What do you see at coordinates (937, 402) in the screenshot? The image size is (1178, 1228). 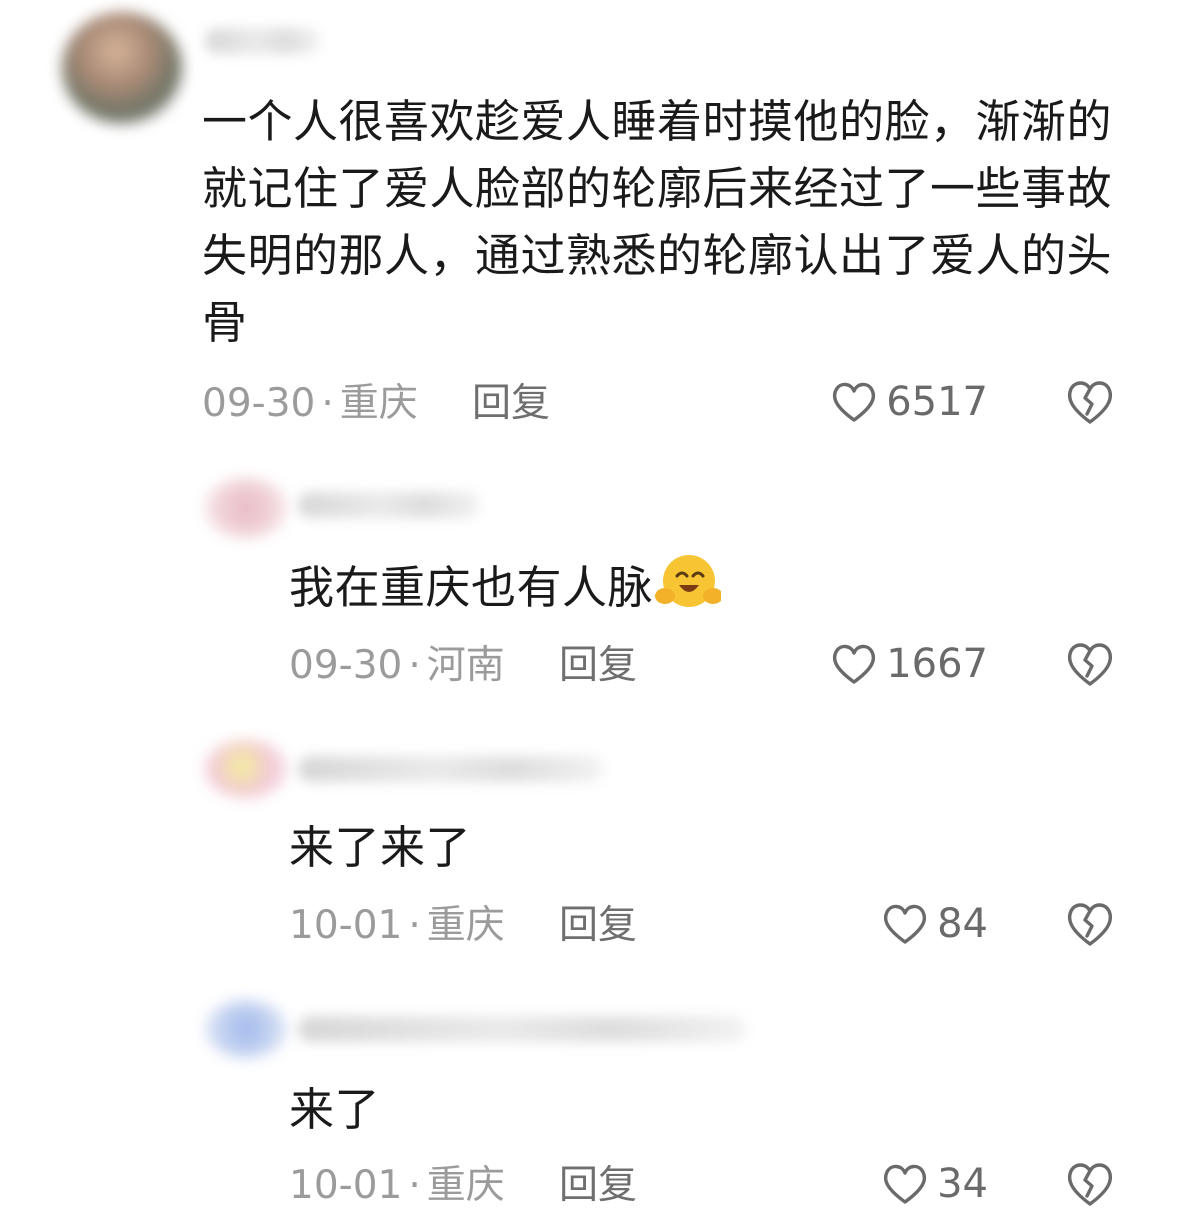 I see `like-count: 6517` at bounding box center [937, 402].